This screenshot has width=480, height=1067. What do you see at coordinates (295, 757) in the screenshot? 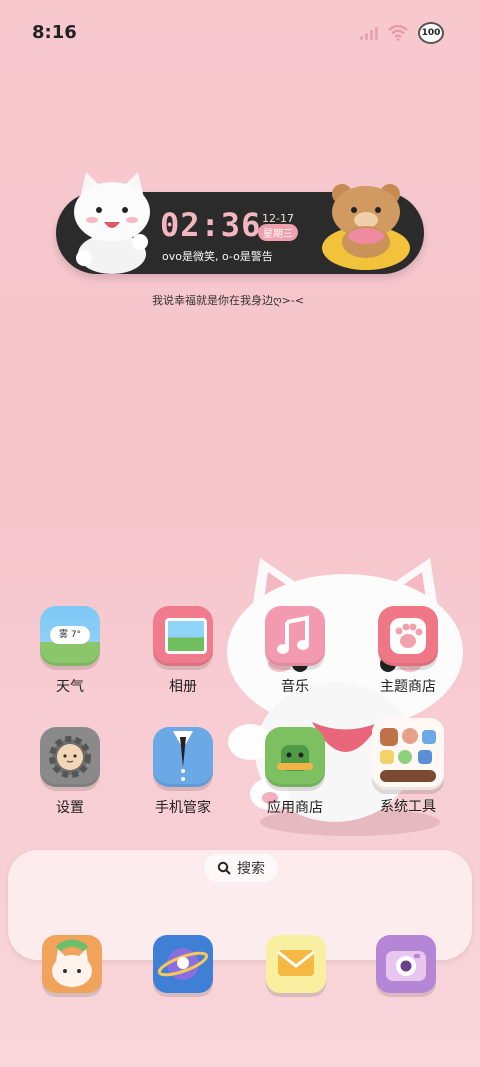
I see `app-store-icon` at bounding box center [295, 757].